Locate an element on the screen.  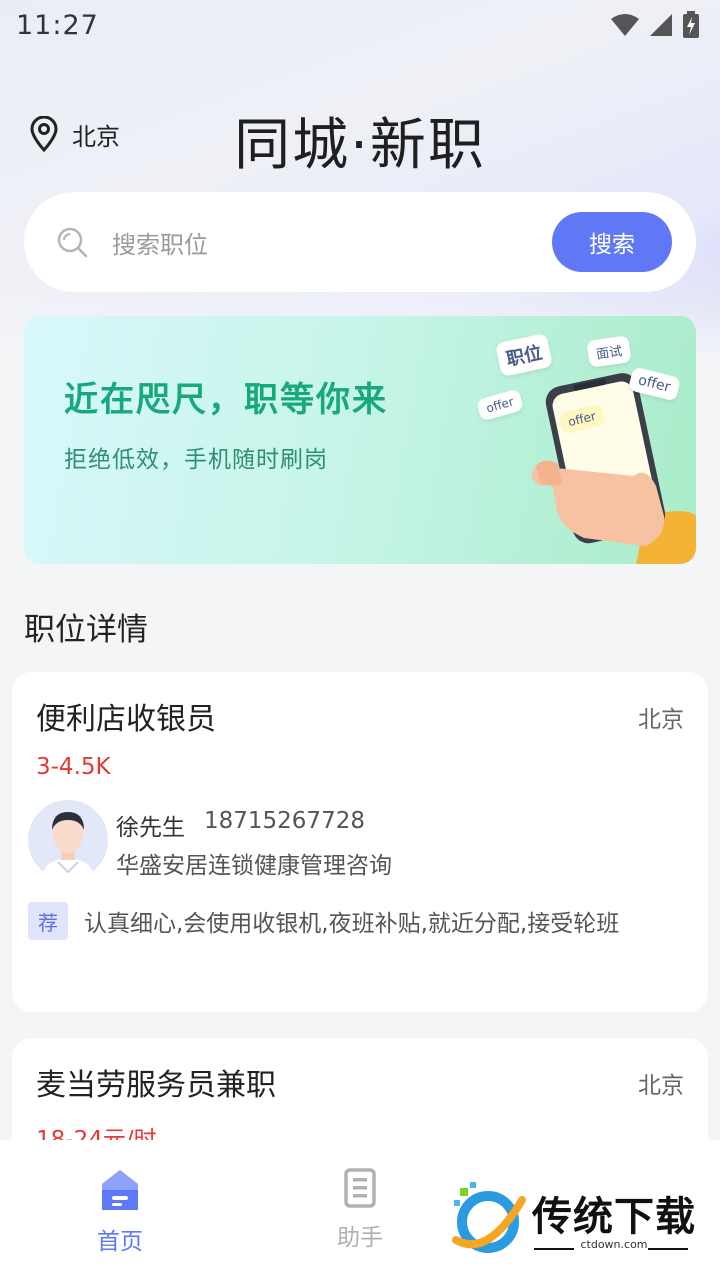
watermark-logo-icon is located at coordinates (489, 1217).